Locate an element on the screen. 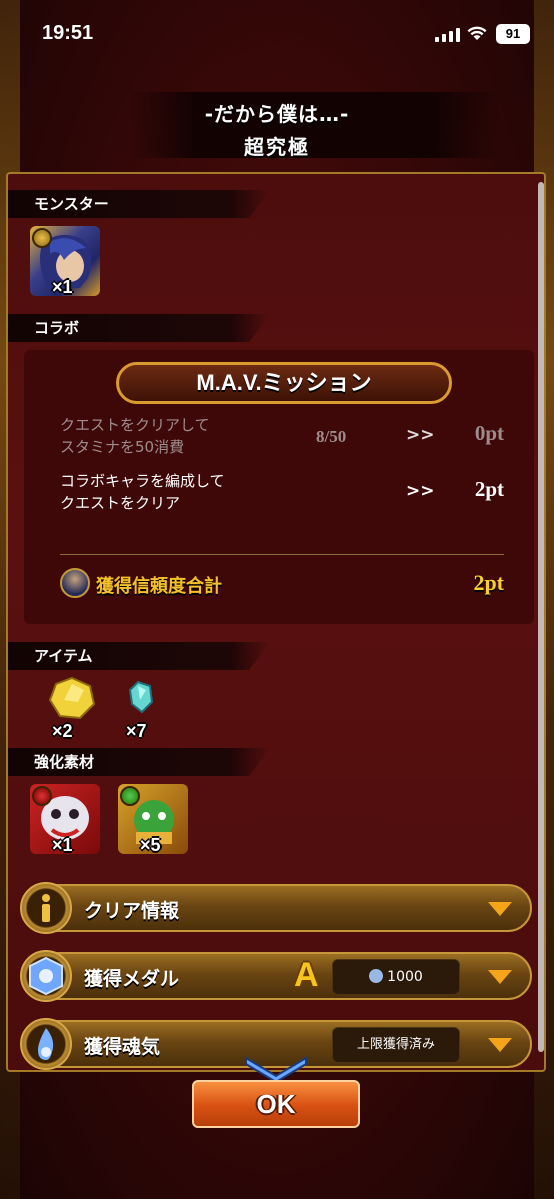  item-count: ×2 is located at coordinates (62, 730).